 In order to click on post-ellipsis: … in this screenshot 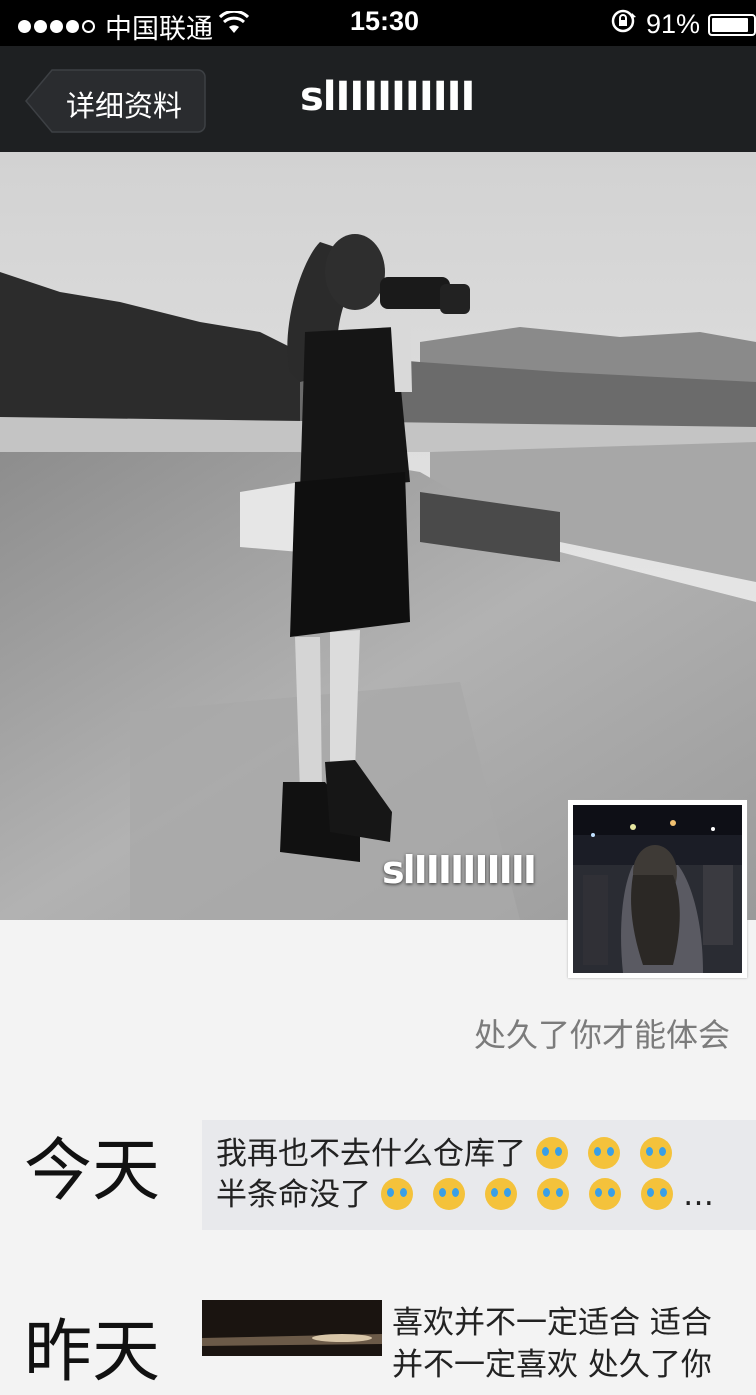, I will do `click(698, 1195)`.